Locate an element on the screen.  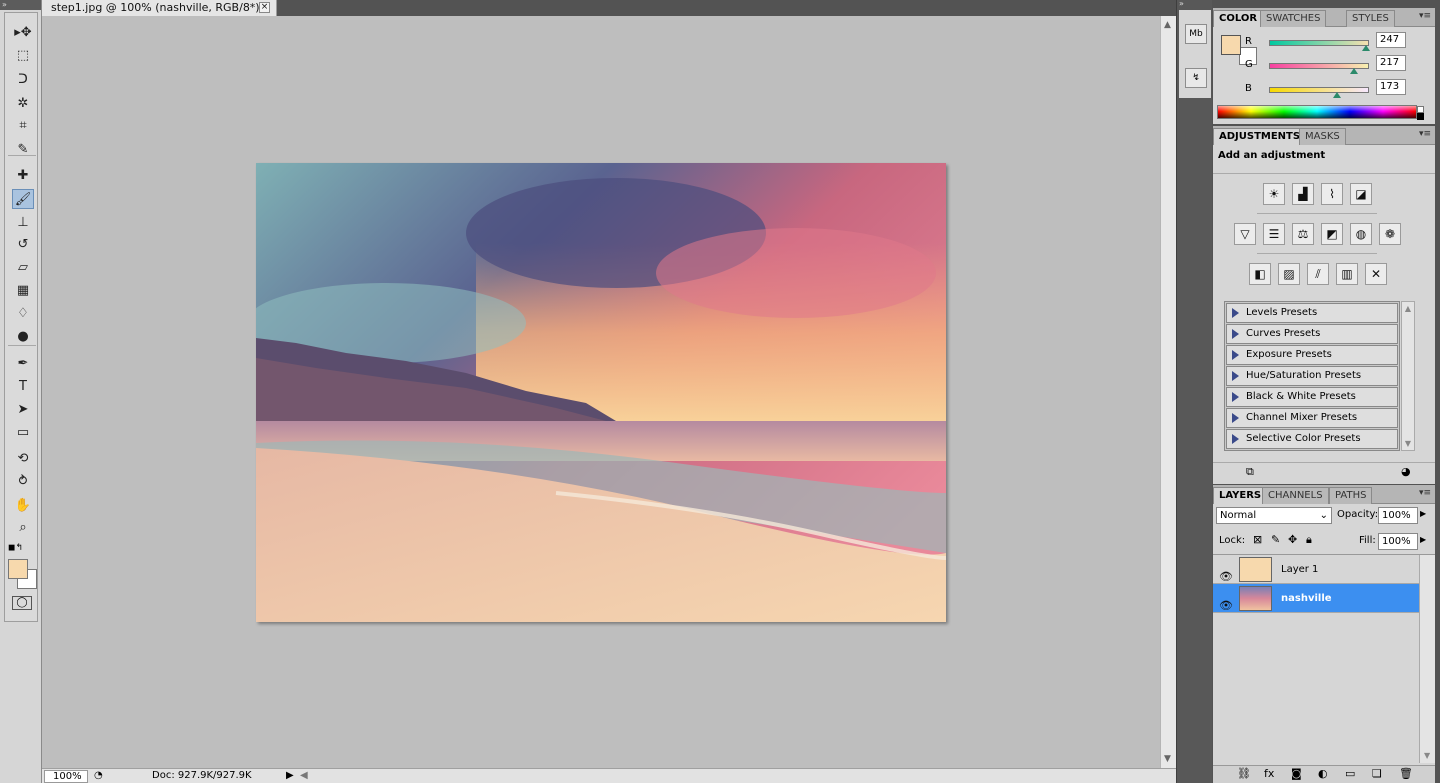
blend-mode-select: Normal ⌄ is located at coordinates (1274, 515).